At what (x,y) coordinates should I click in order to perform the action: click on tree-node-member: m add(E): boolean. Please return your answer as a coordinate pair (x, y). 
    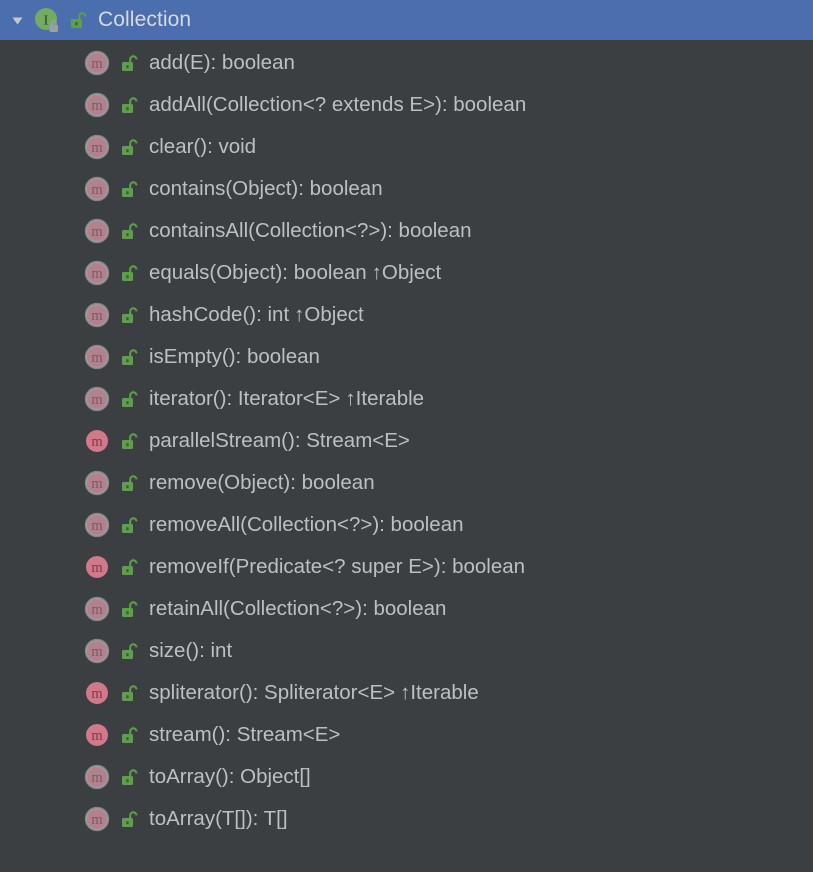
    Looking at the image, I should click on (406, 63).